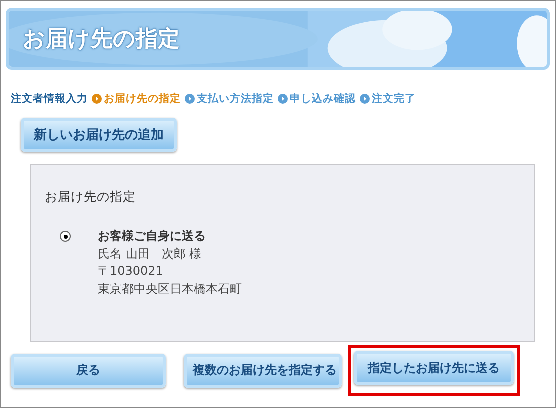 The width and height of the screenshot is (556, 408). What do you see at coordinates (150, 254) in the screenshot?
I see `address-line: 氏名 山田 次郎 様` at bounding box center [150, 254].